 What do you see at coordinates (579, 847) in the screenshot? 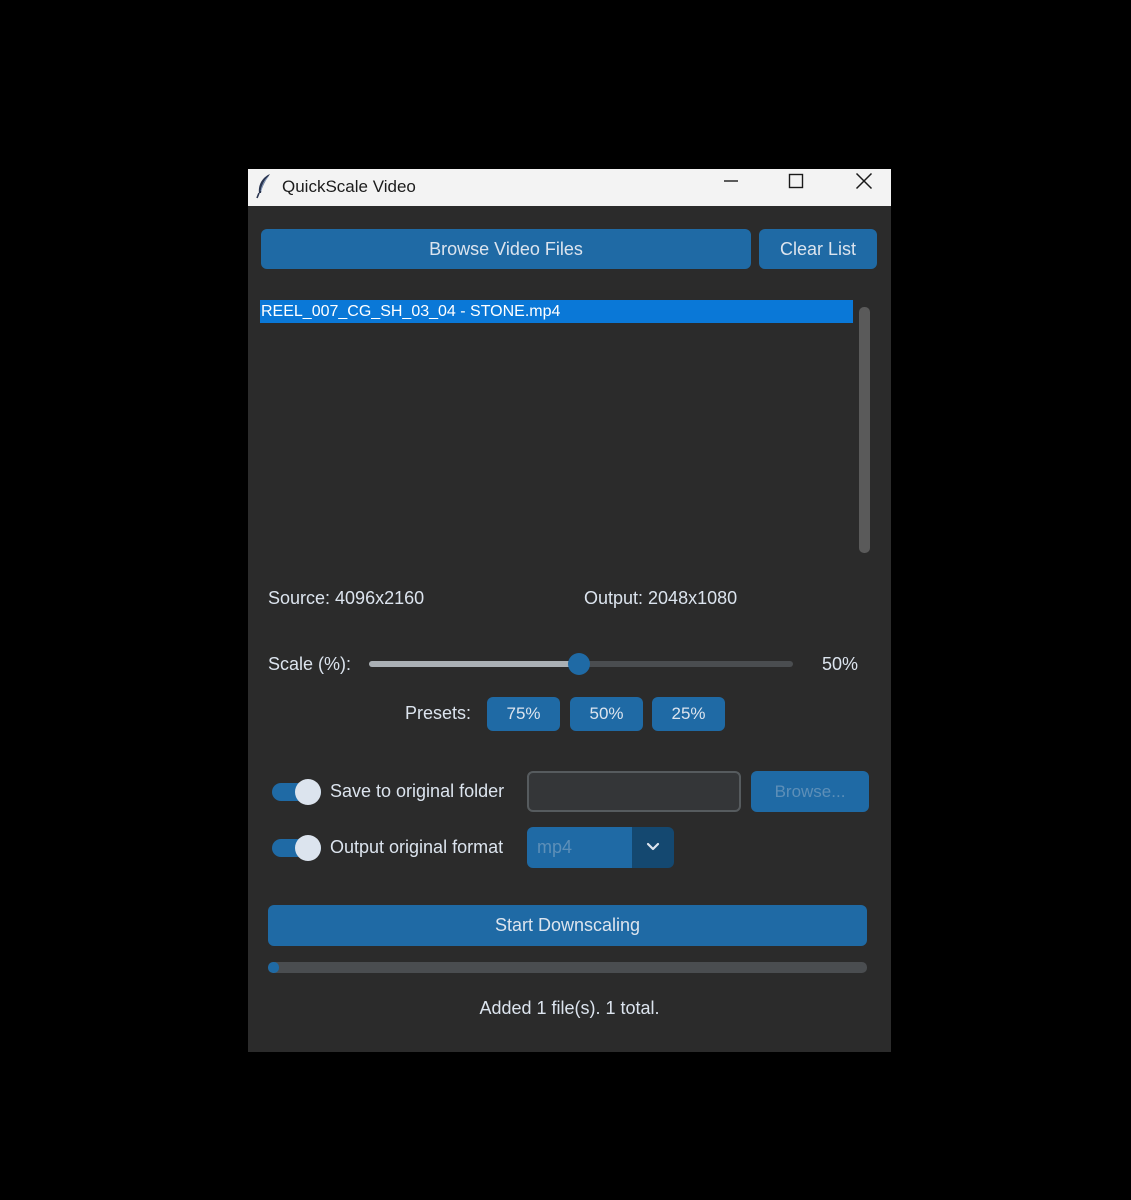
I see `format-selected-value: mp4` at bounding box center [579, 847].